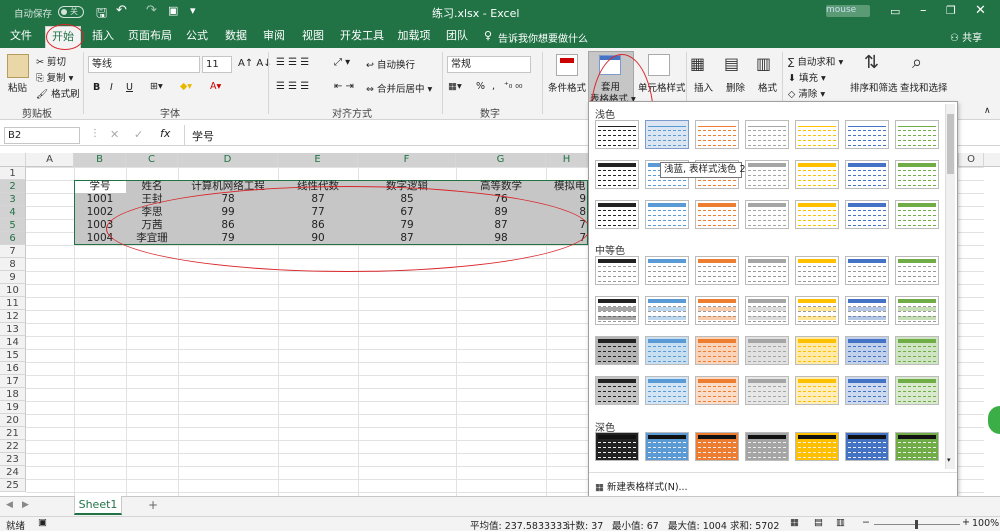  I want to click on row-header: 12, so click(13, 316).